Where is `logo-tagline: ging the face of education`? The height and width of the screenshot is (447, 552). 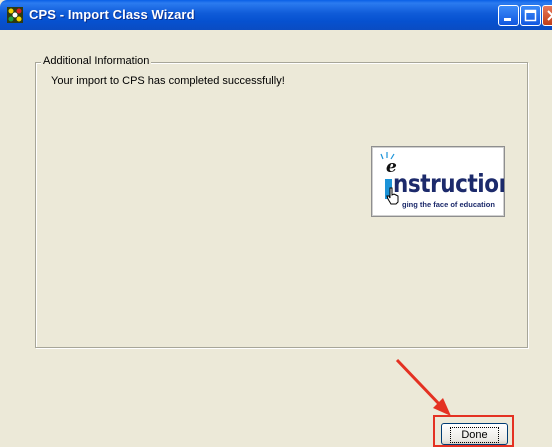 logo-tagline: ging the face of education is located at coordinates (448, 204).